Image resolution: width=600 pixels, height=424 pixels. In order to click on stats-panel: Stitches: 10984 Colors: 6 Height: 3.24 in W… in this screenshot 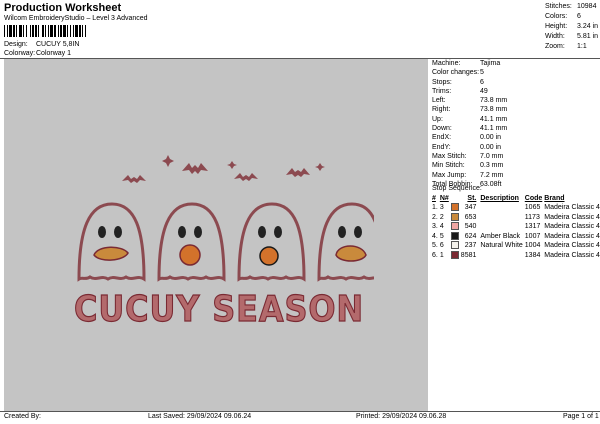, I will do `click(571, 27)`.